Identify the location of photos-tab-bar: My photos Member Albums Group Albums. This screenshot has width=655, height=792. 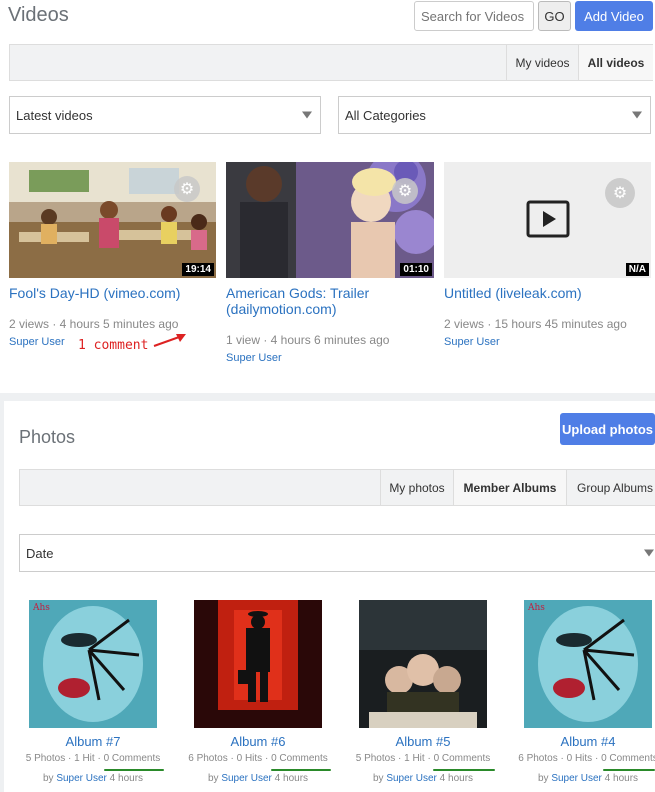
(337, 487).